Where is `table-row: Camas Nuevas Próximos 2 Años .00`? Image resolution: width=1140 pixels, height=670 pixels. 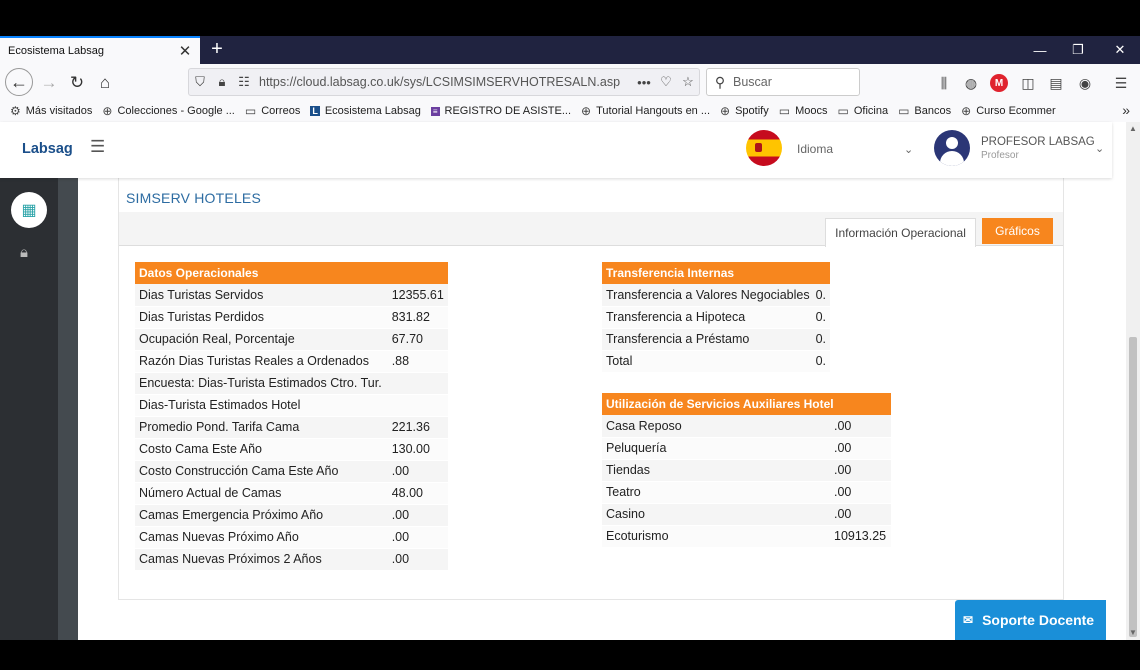 table-row: Camas Nuevas Próximos 2 Años .00 is located at coordinates (291, 559).